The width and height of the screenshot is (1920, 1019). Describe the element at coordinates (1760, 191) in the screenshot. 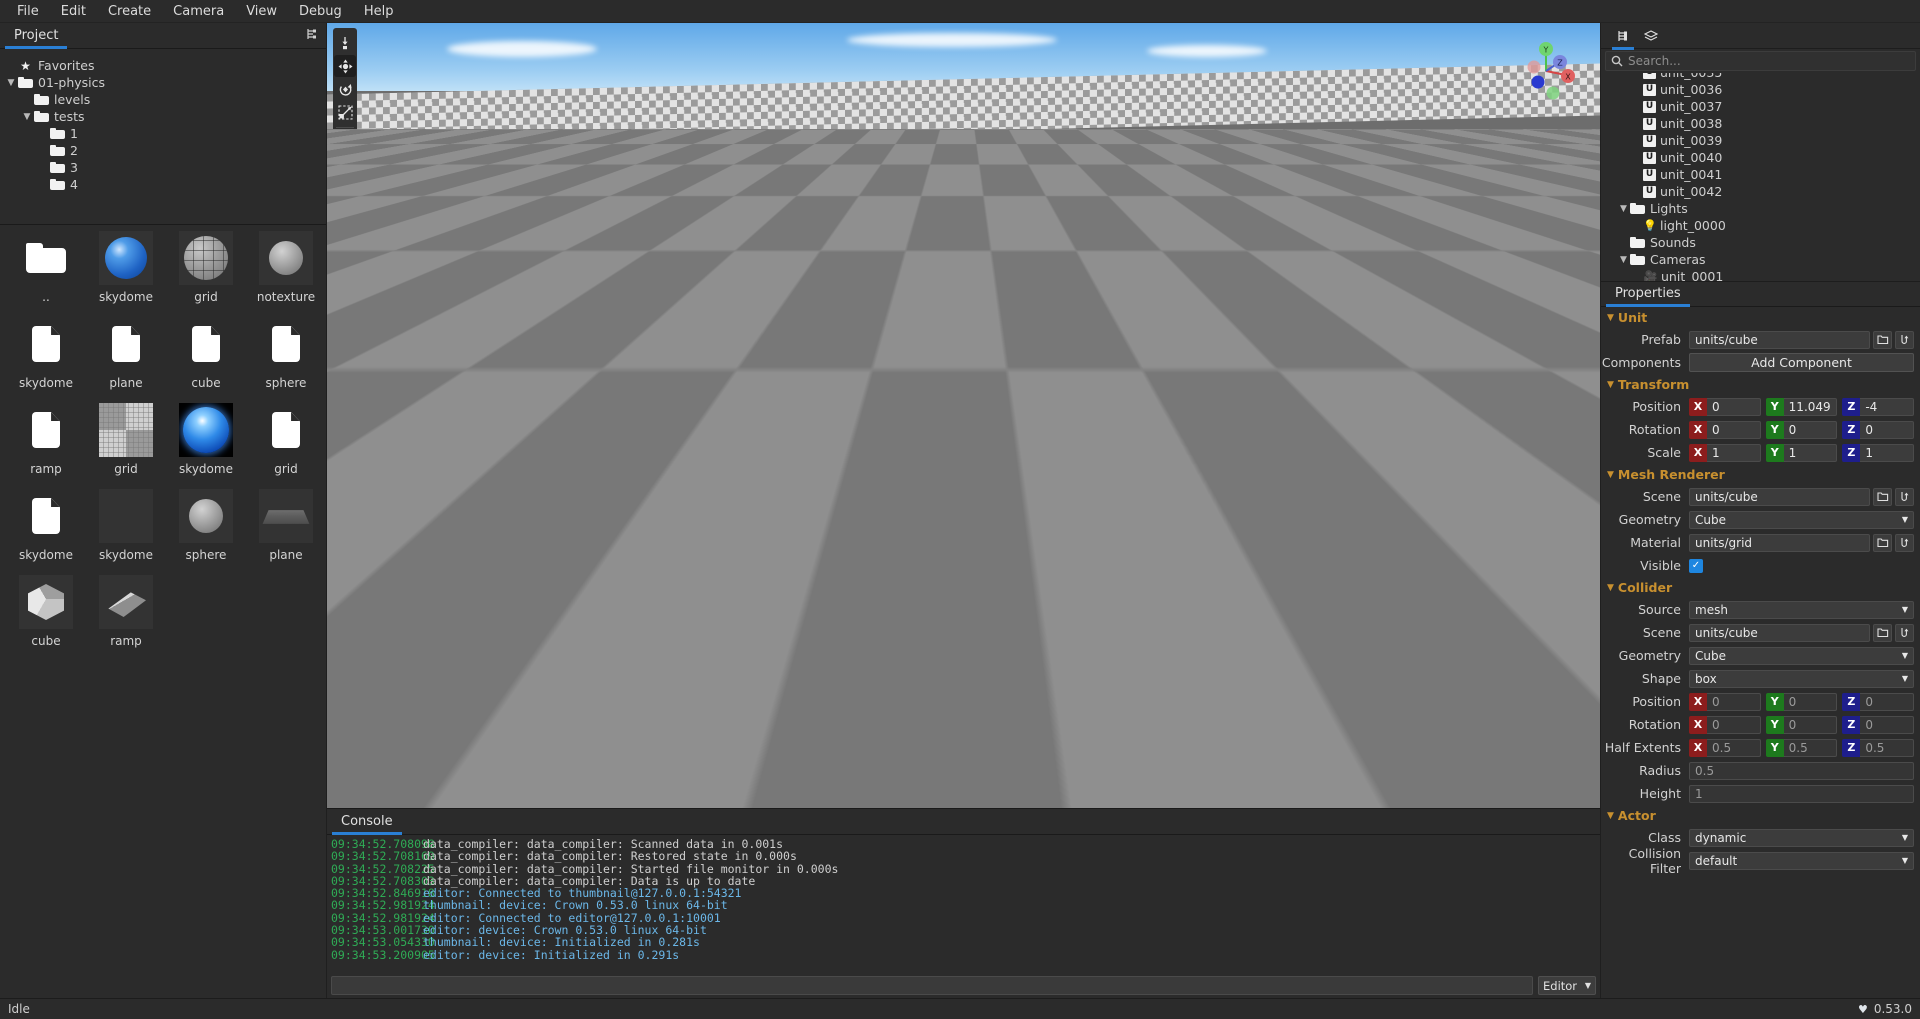

I see `scene-tree-item: ▼Uunit_0042` at that location.